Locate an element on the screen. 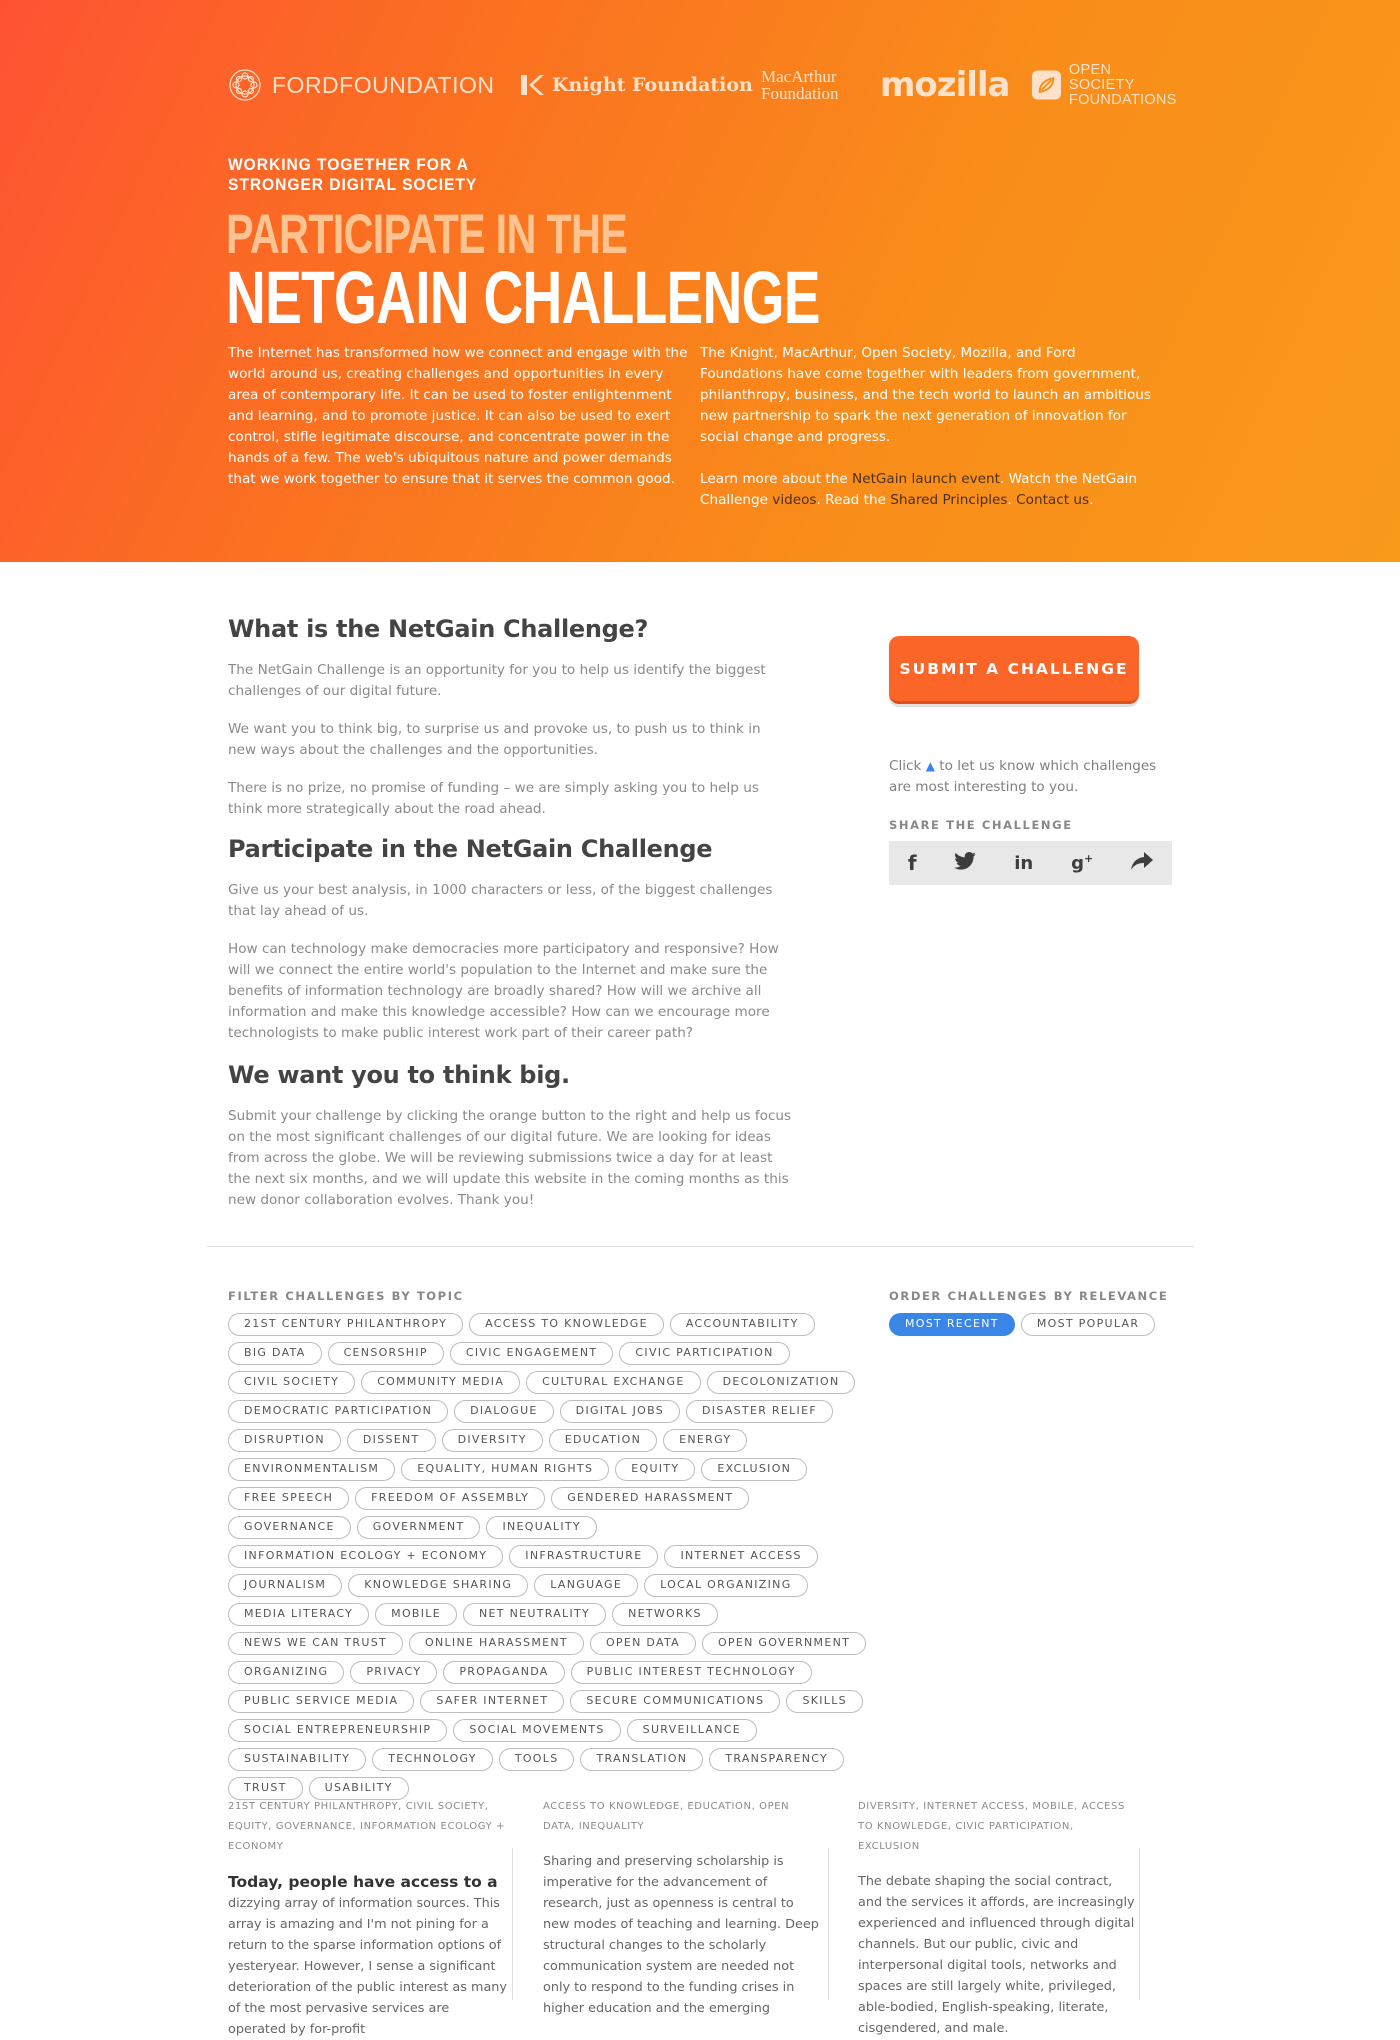  topic-tag: Governance is located at coordinates (289, 1527).